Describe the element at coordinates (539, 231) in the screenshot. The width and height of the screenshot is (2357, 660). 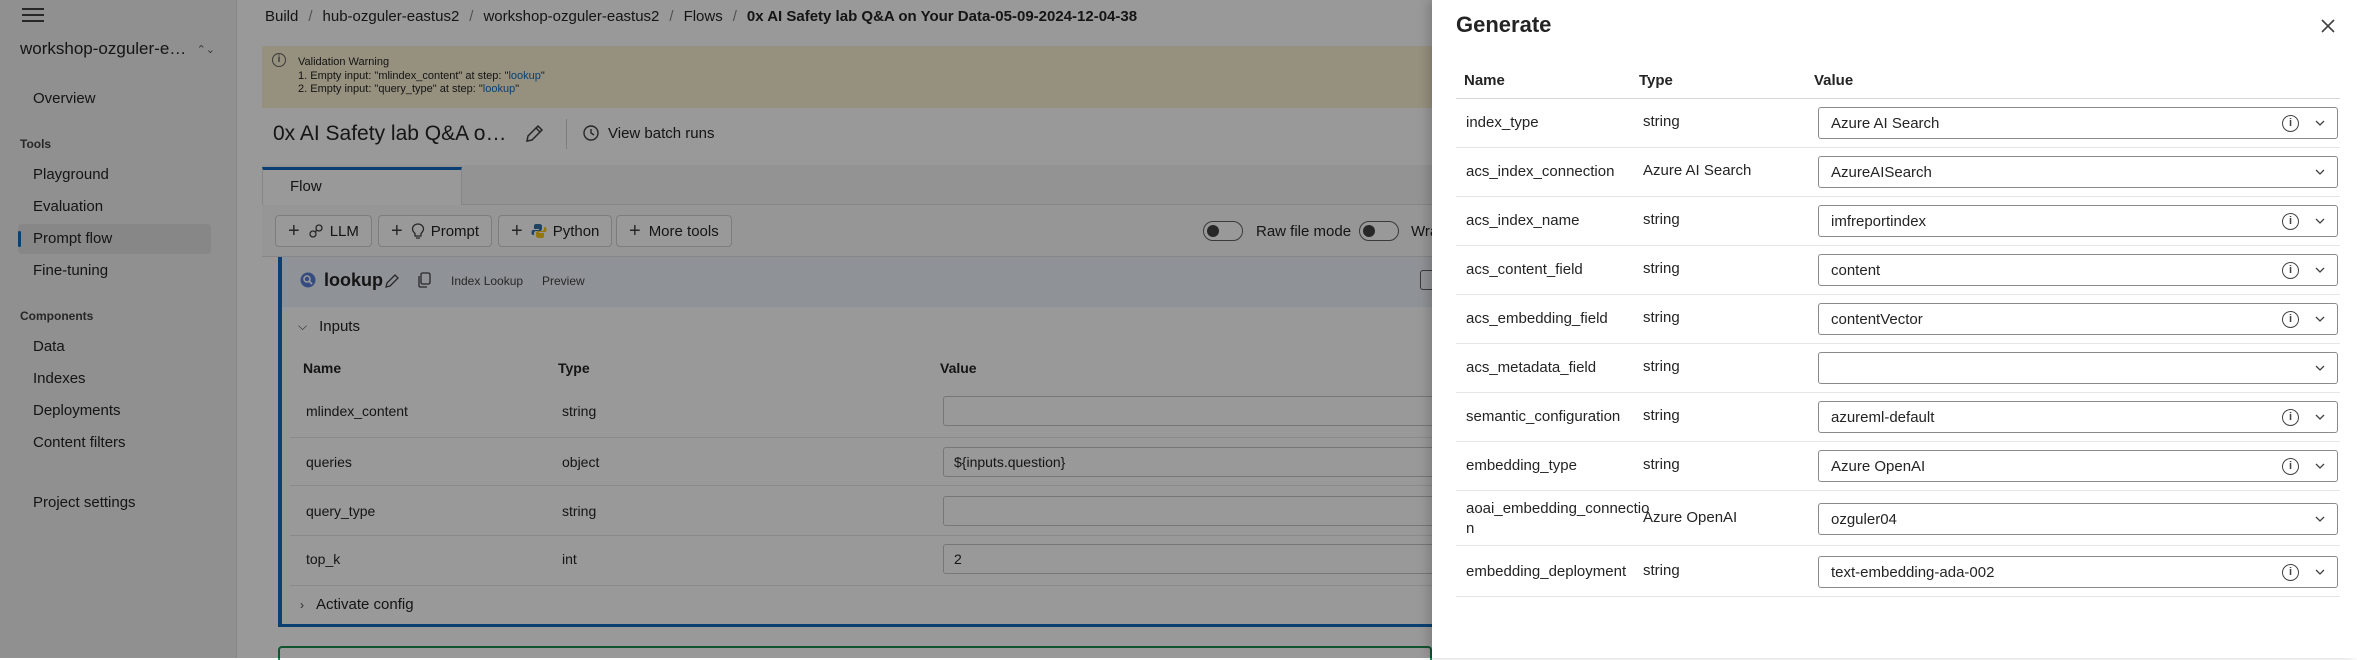
I see `python-icon` at that location.